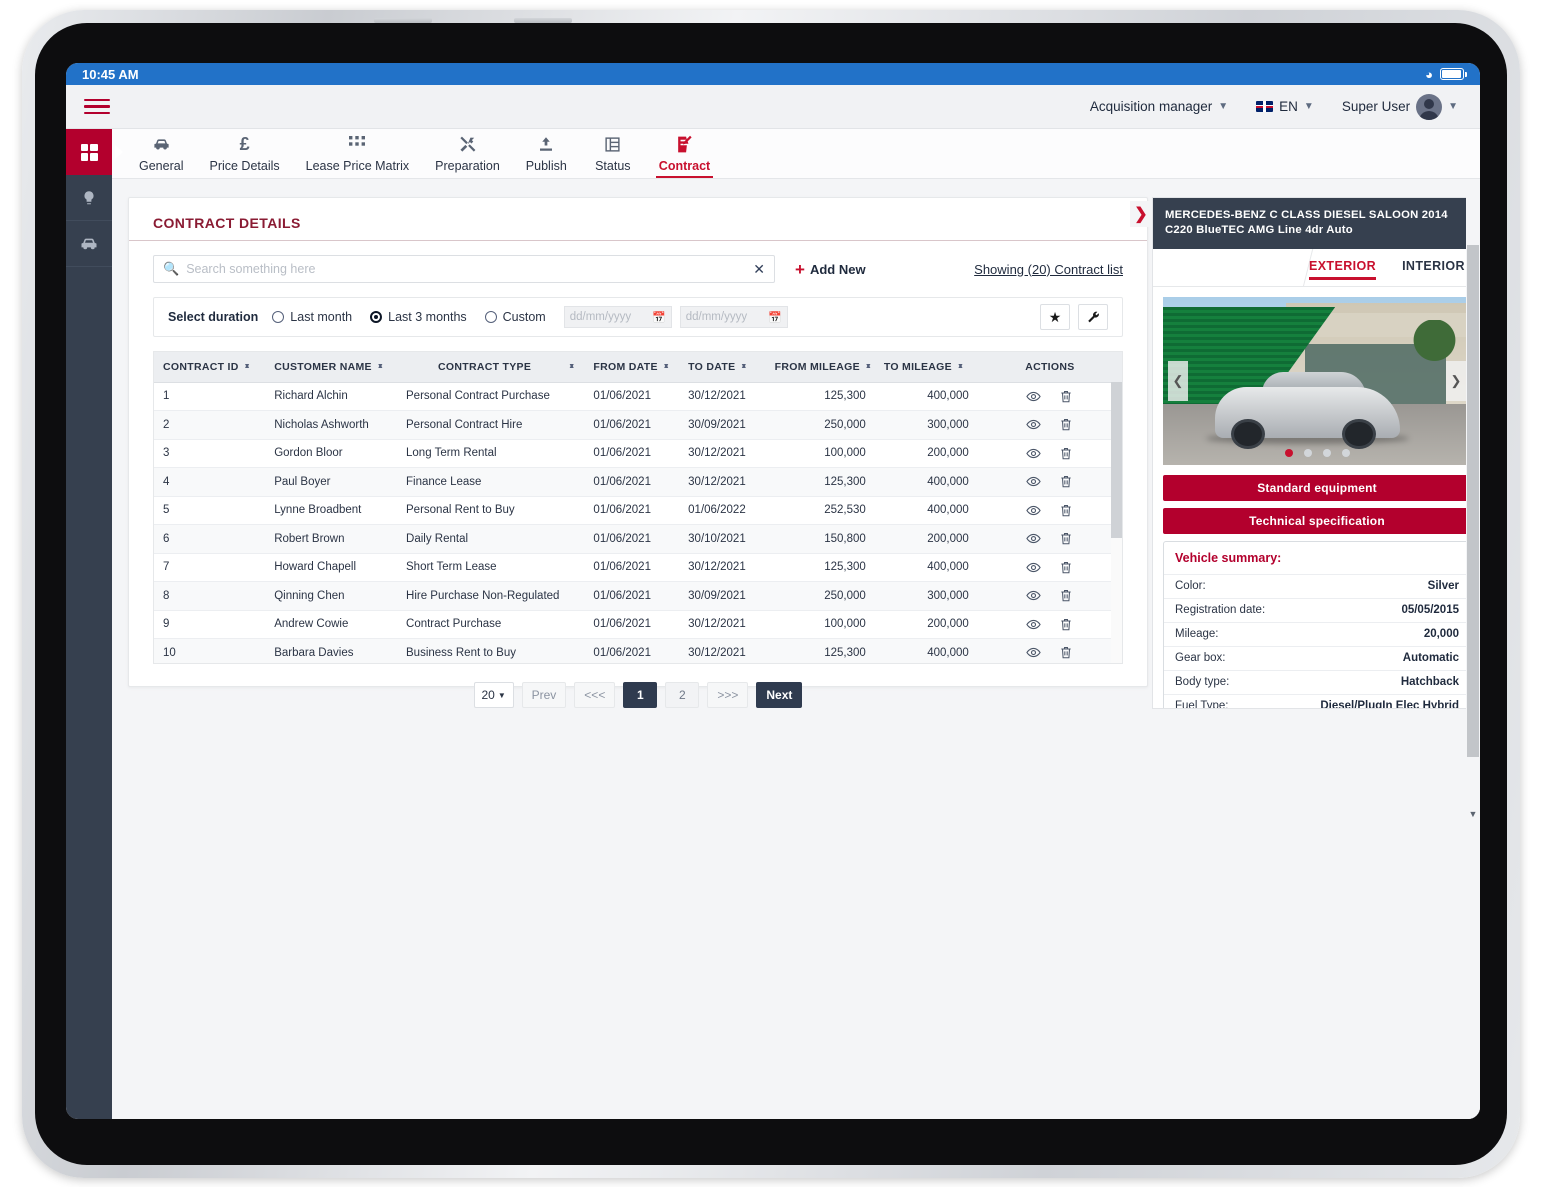 The image size is (1542, 1187). What do you see at coordinates (712, 366) in the screenshot?
I see `column-label: TO DATE` at bounding box center [712, 366].